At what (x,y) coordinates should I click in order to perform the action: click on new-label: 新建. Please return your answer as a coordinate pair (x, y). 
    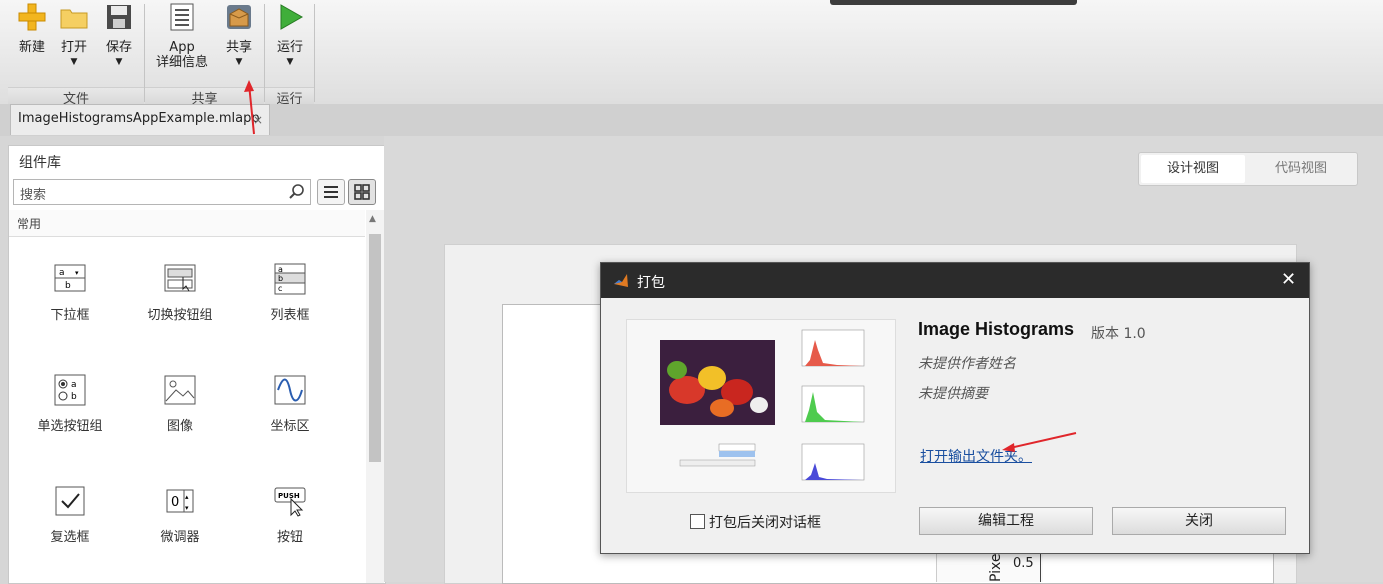
    Looking at the image, I should click on (31, 47).